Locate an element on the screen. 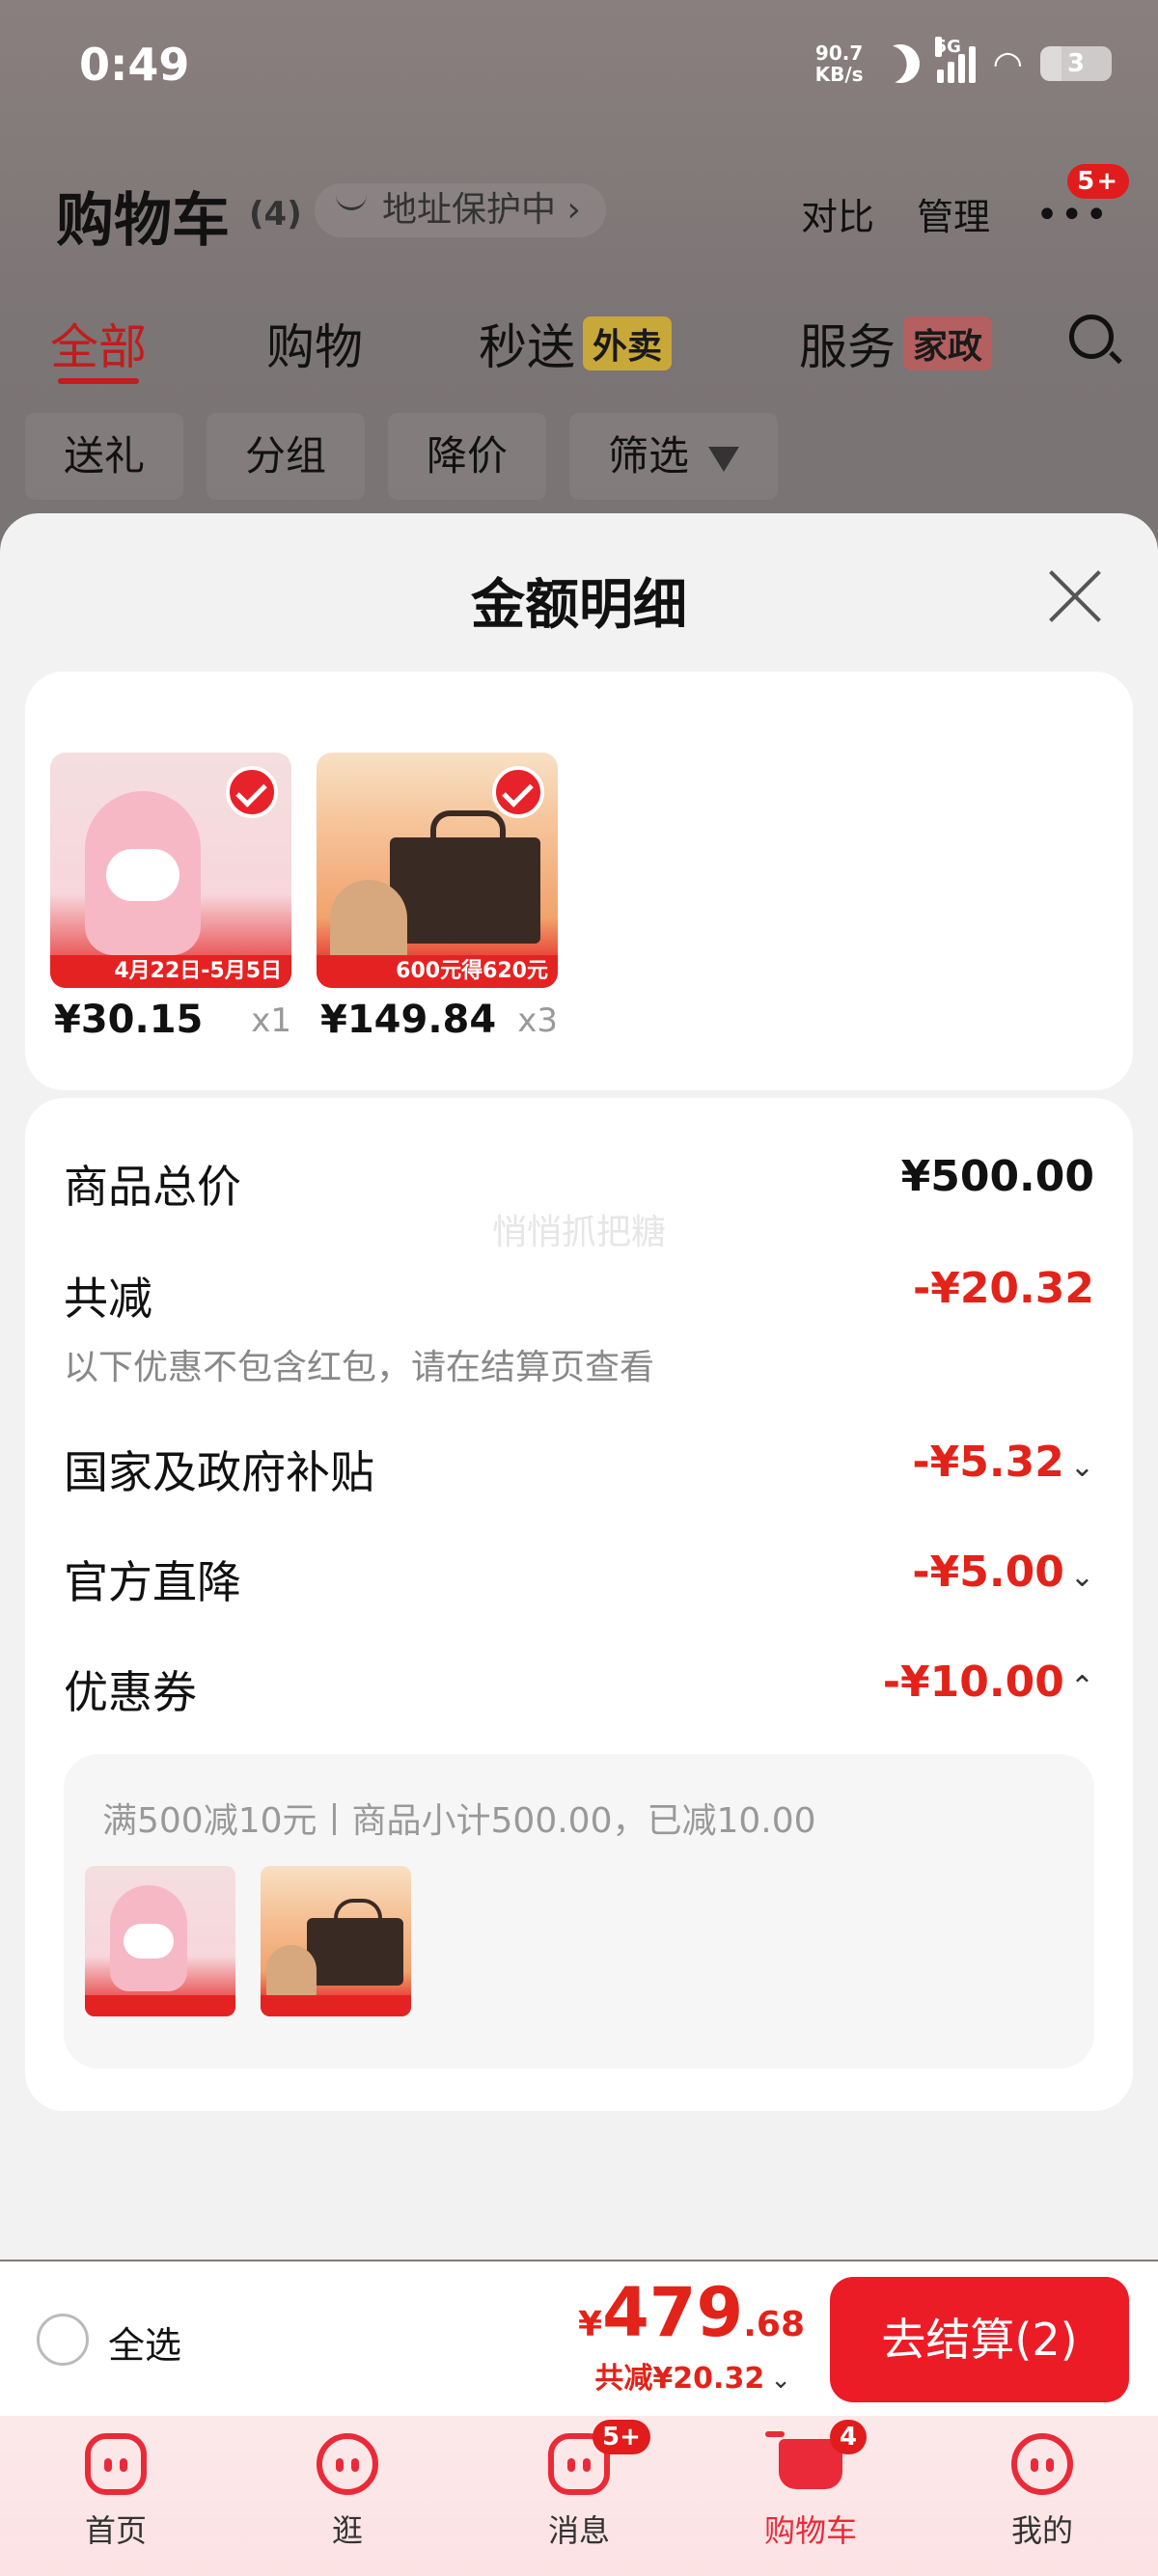 Image resolution: width=1158 pixels, height=2576 pixels. more-badge: 5+ is located at coordinates (1098, 182).